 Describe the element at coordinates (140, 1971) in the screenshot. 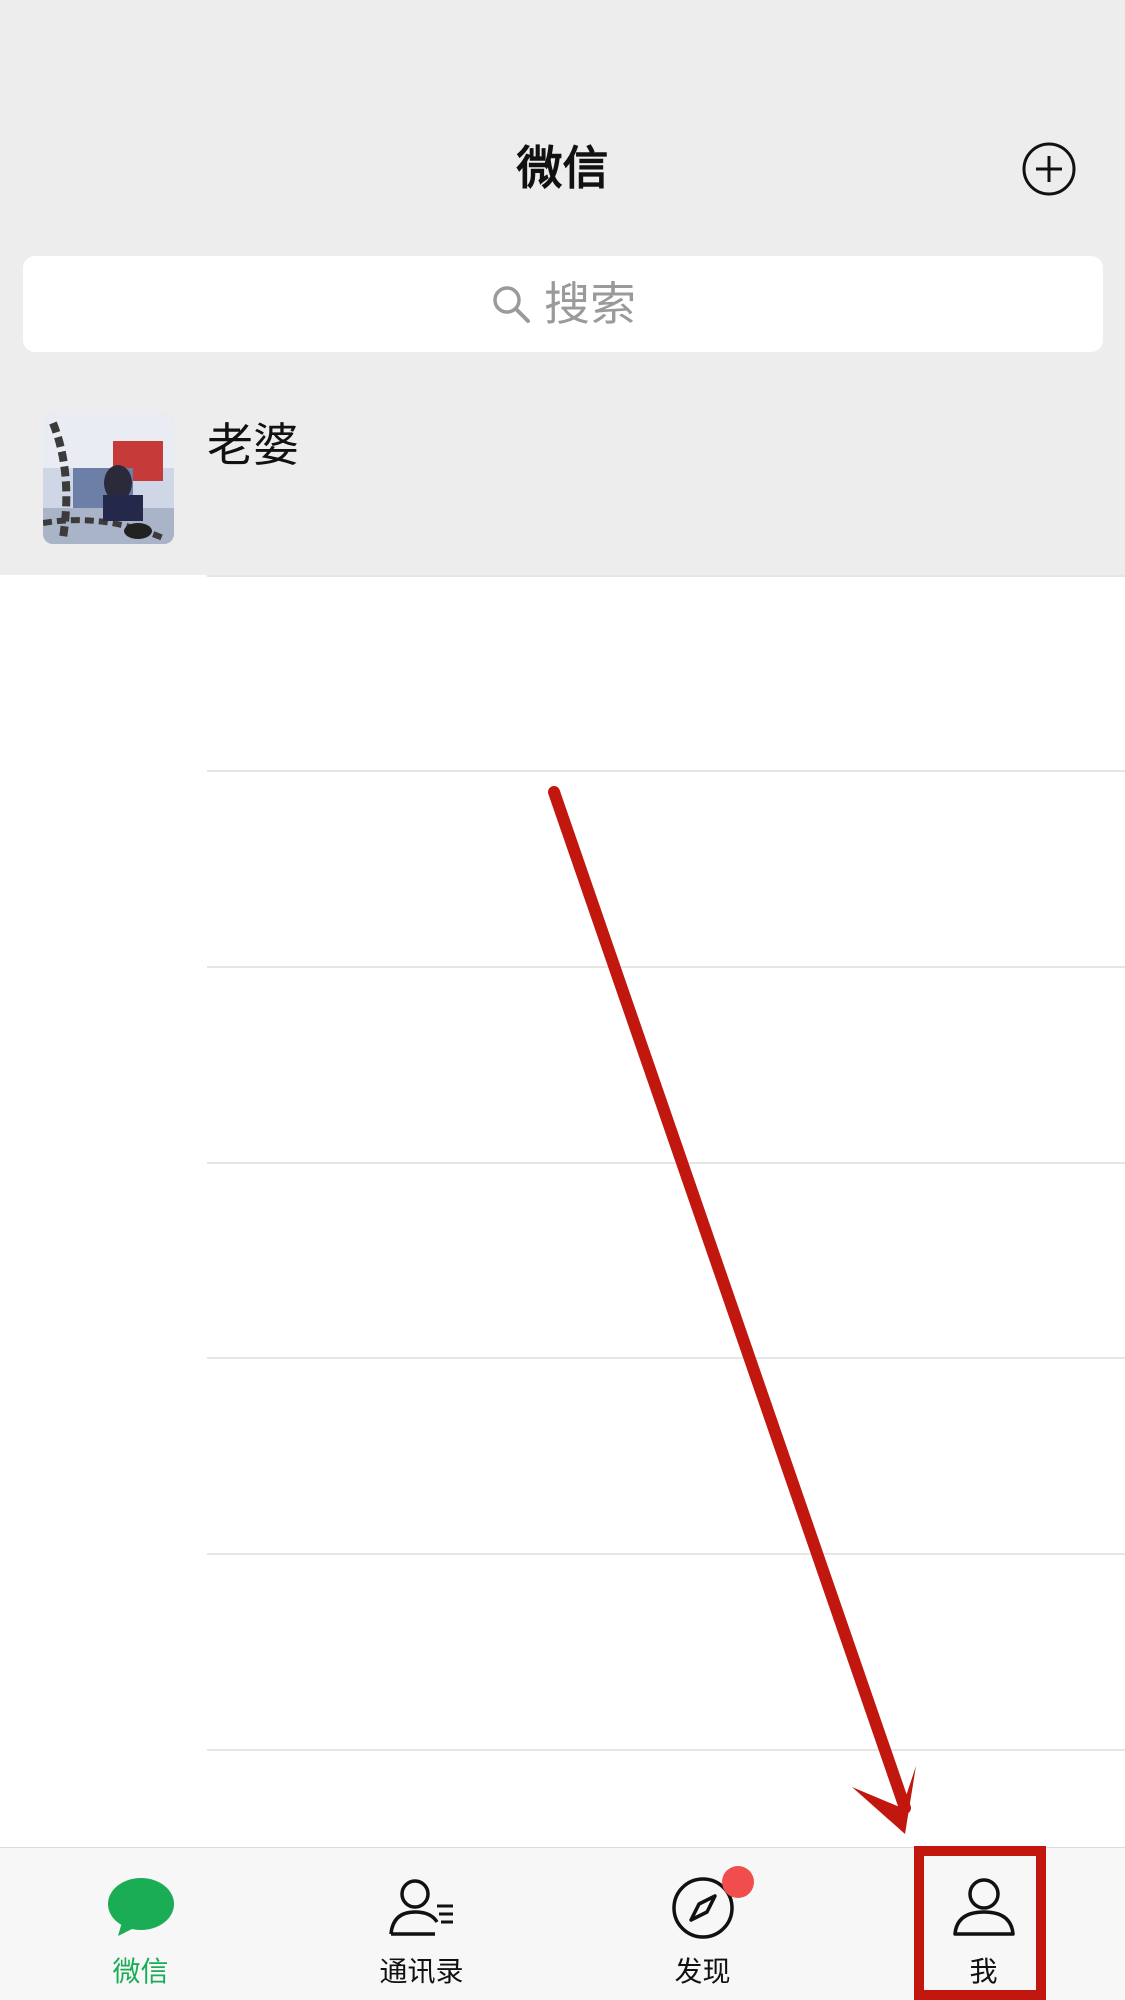

I see `tab-label: 微信` at that location.